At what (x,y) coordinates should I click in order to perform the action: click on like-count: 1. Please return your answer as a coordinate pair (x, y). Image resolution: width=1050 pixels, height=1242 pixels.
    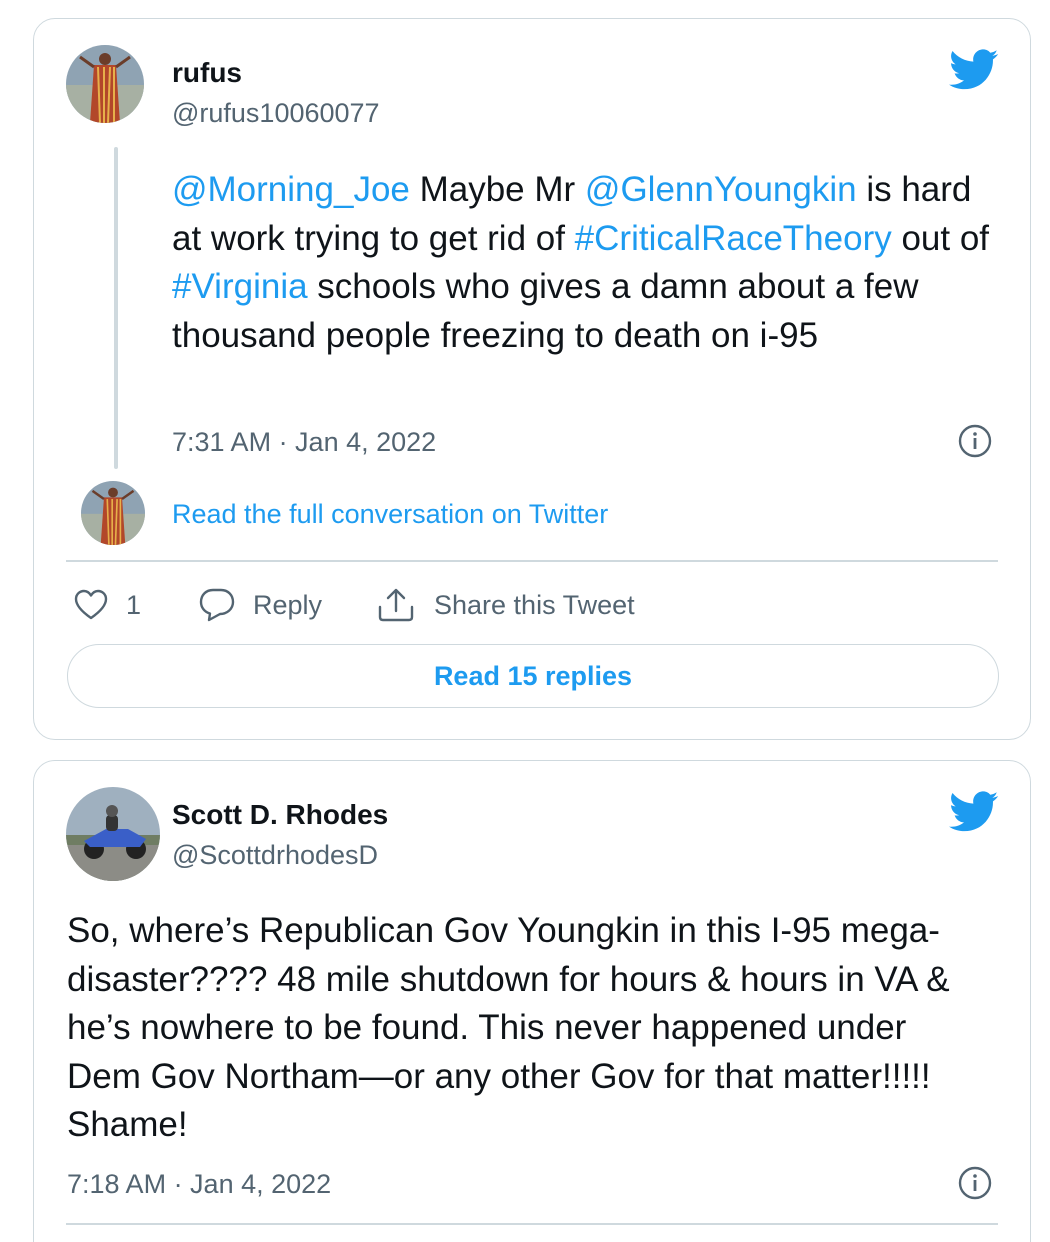
    Looking at the image, I should click on (134, 604).